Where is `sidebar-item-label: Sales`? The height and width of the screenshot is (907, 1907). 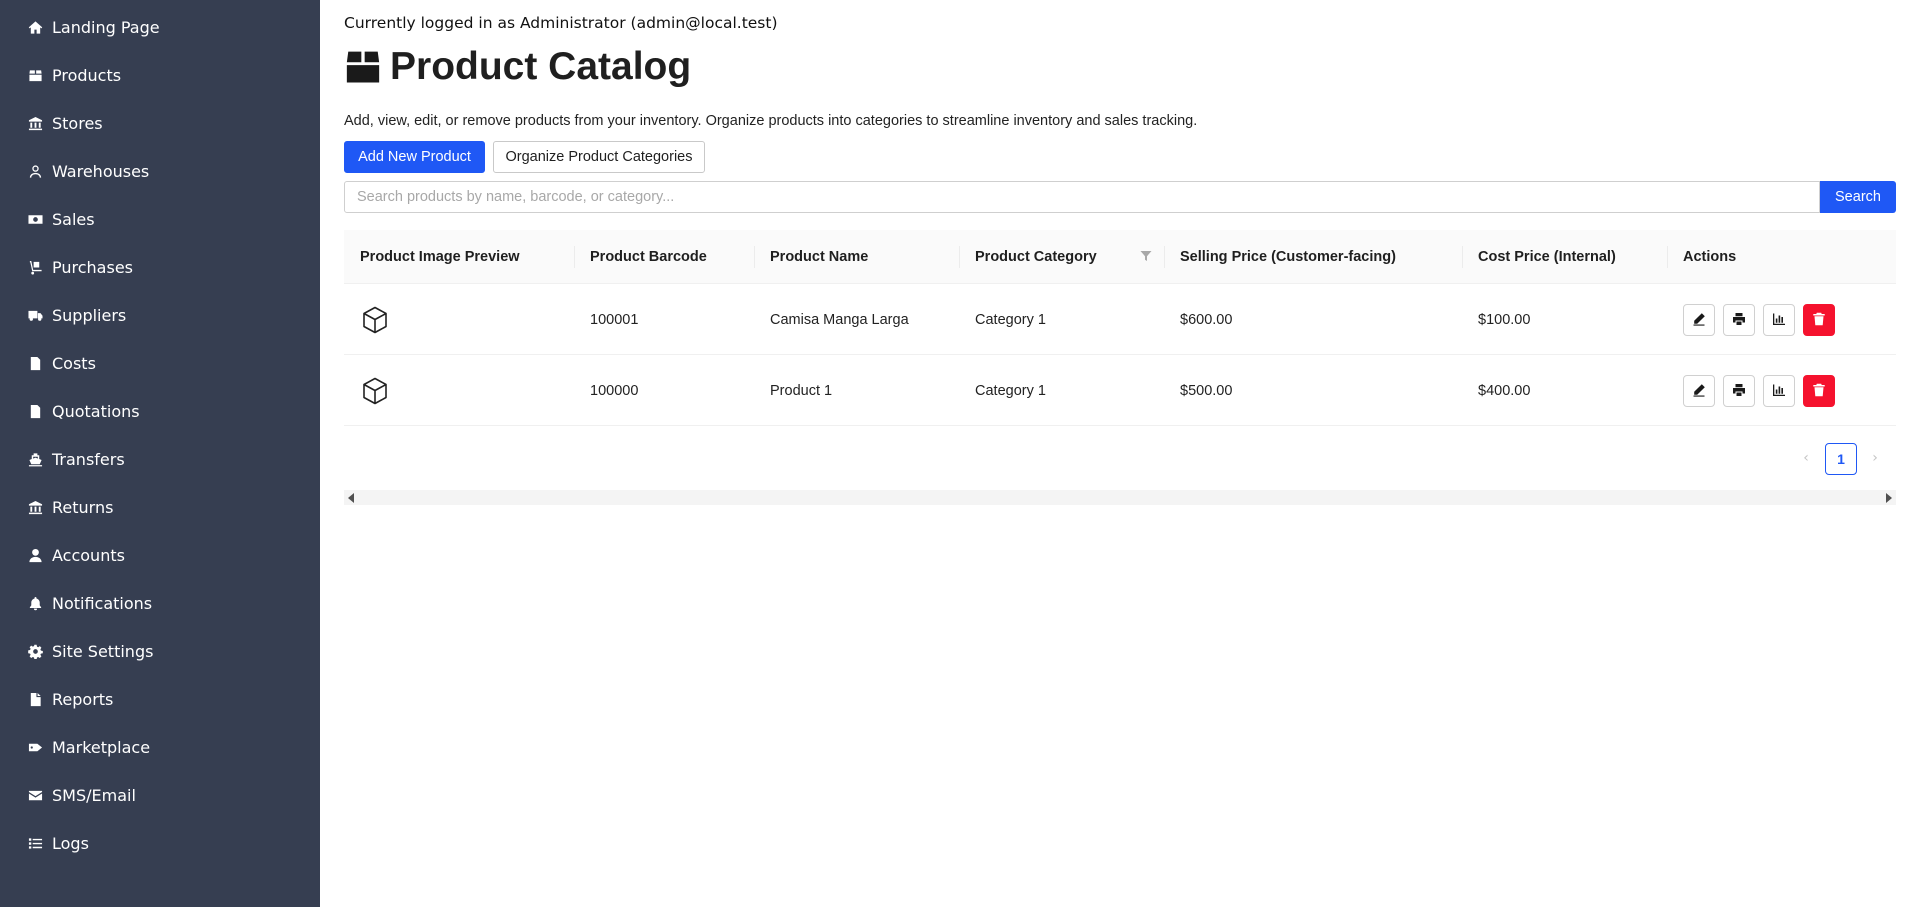
sidebar-item-label: Sales is located at coordinates (73, 219).